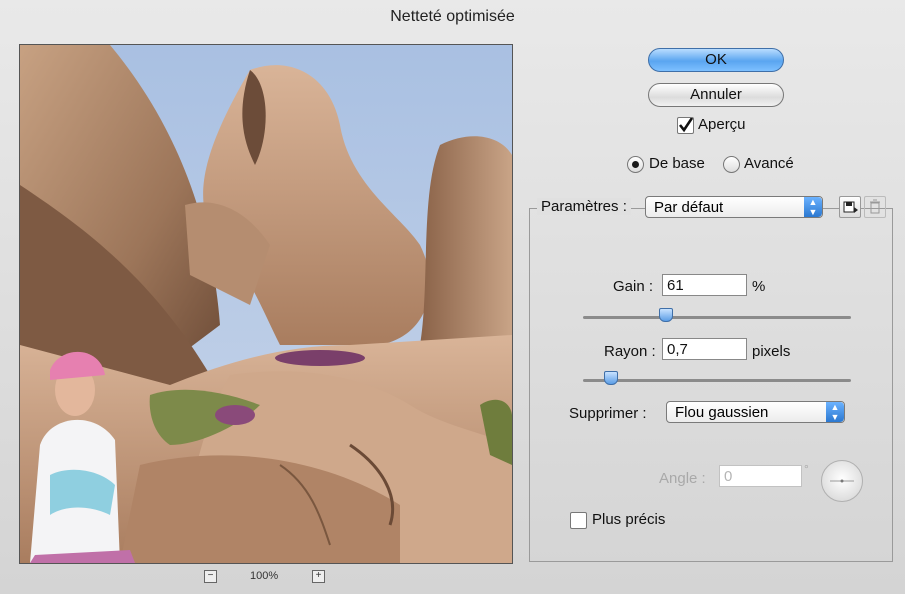 Image resolution: width=905 pixels, height=594 pixels. What do you see at coordinates (806, 469) in the screenshot?
I see `angle-unit: °` at bounding box center [806, 469].